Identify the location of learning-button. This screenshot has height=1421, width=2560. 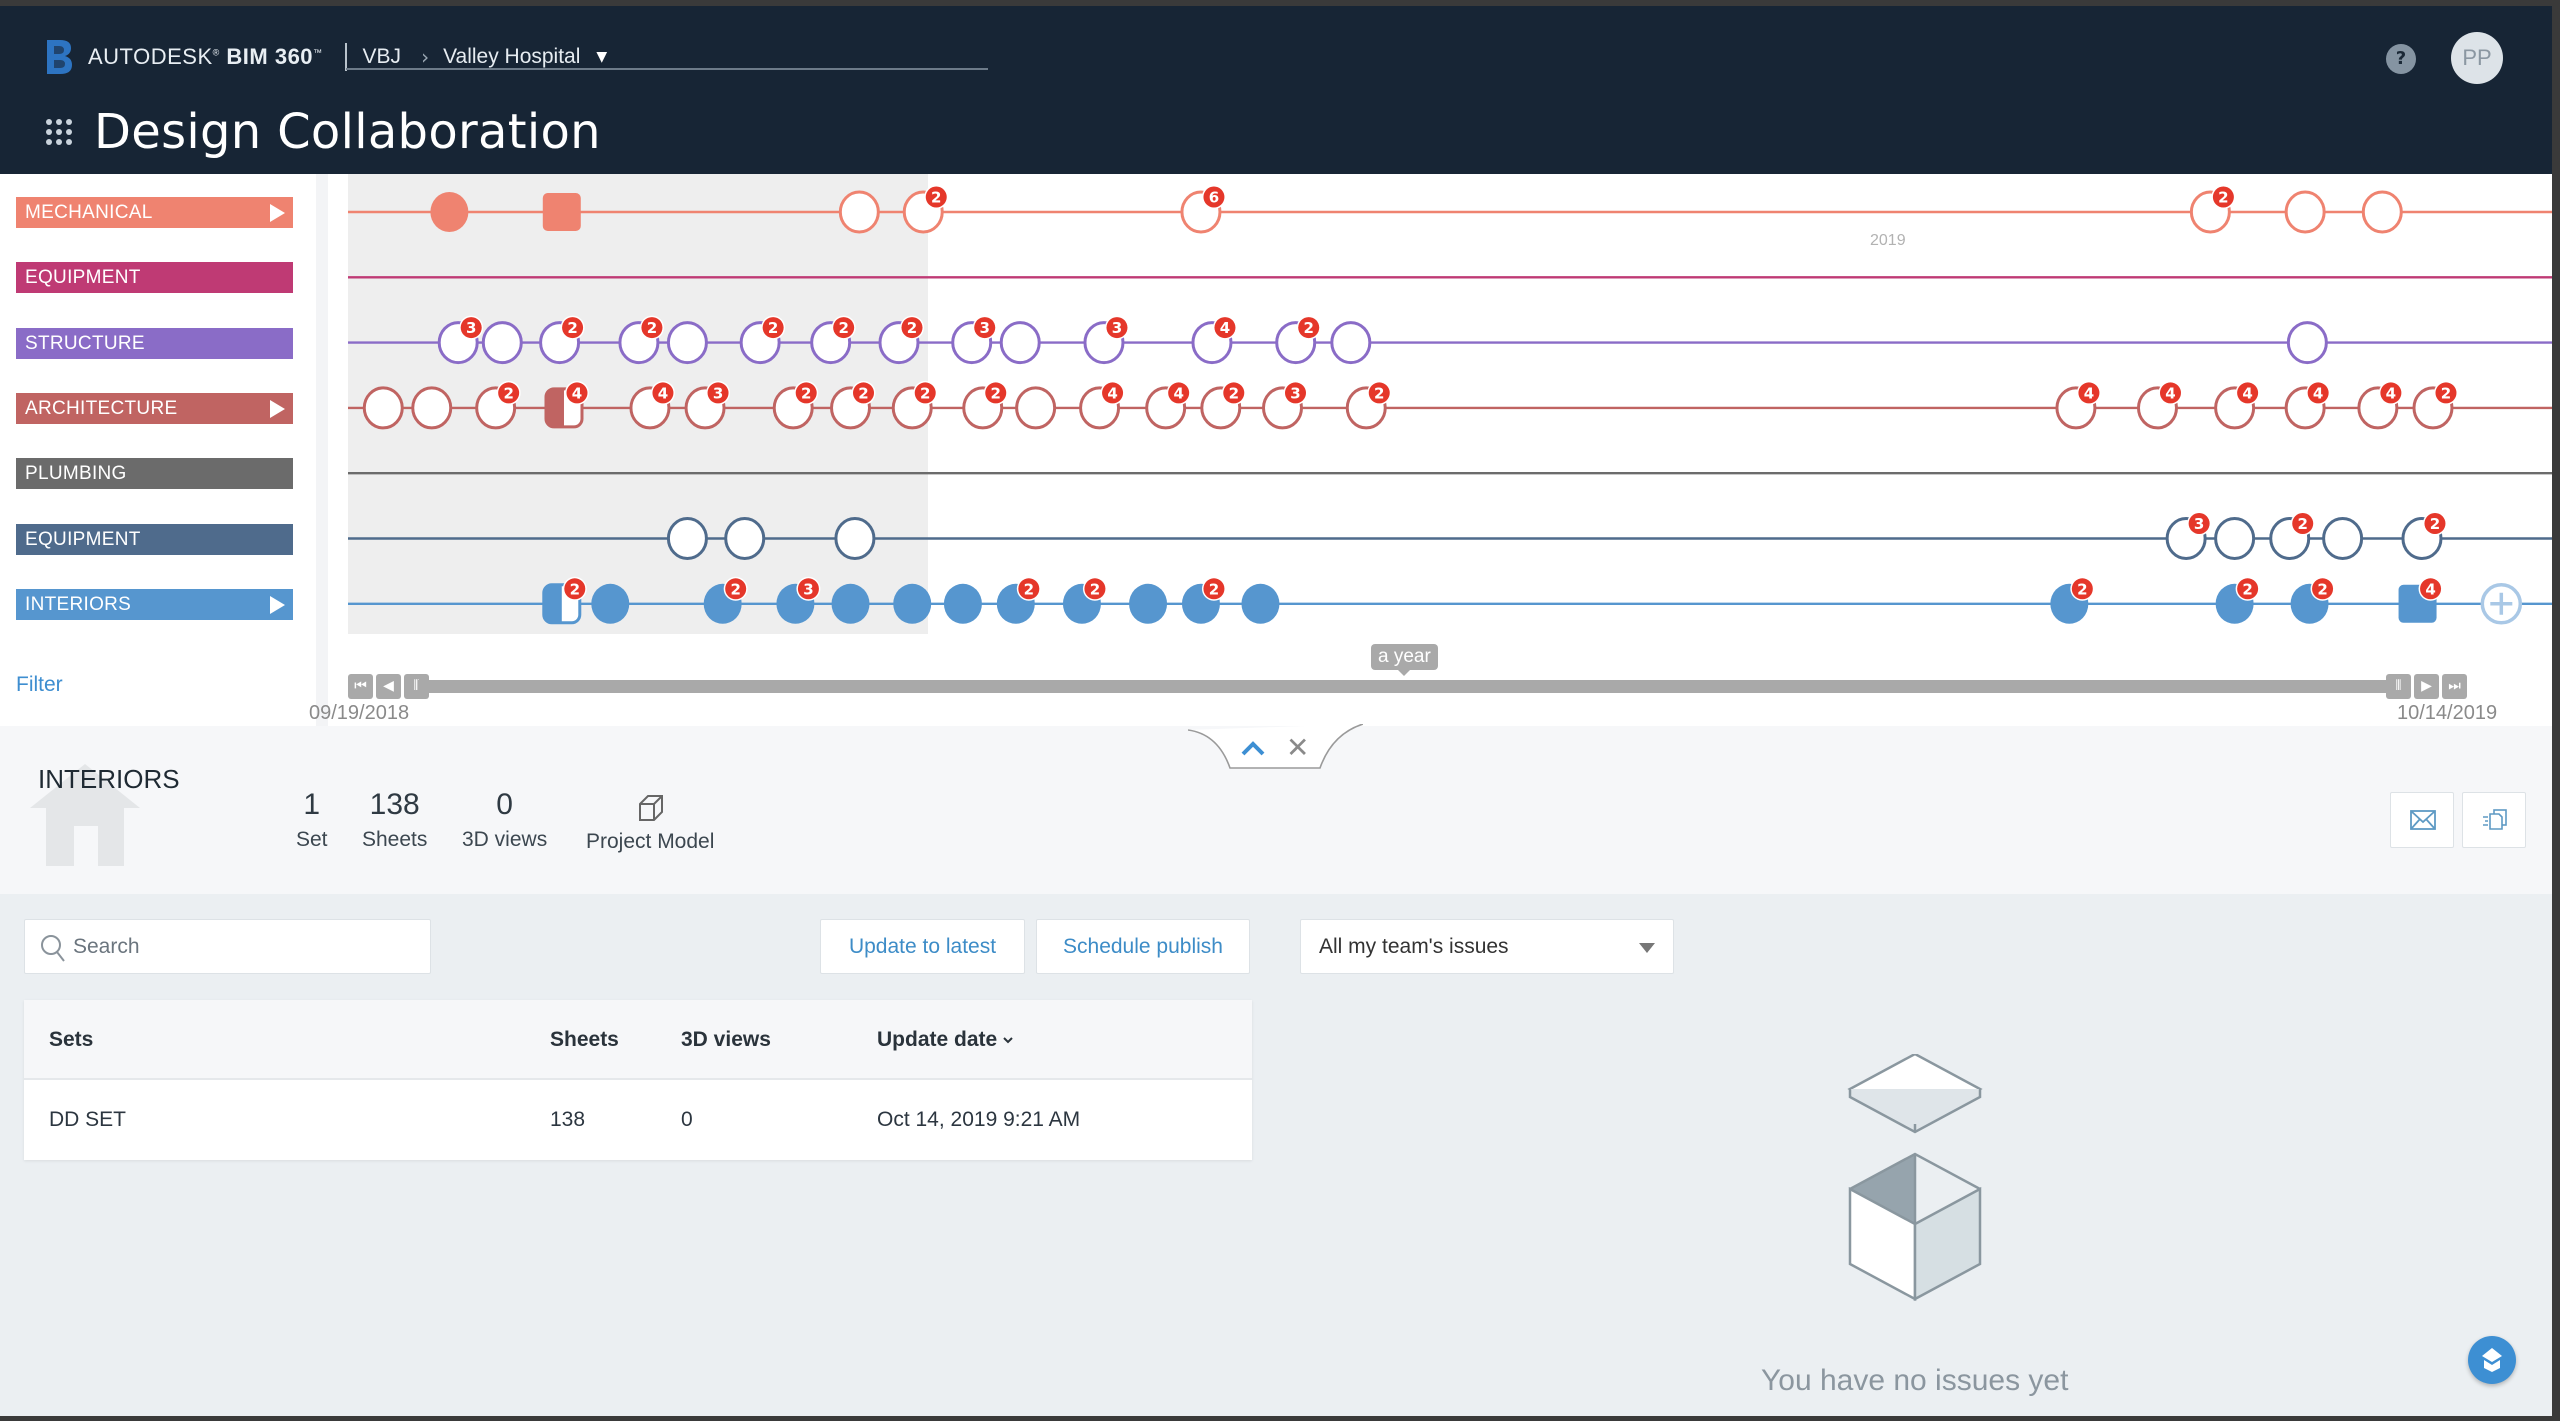
(2492, 1360).